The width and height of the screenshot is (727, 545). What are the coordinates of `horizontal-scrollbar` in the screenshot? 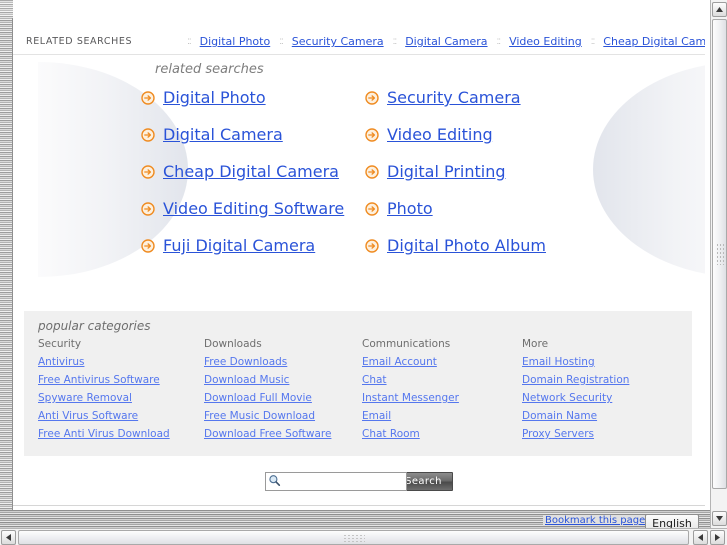 It's located at (363, 536).